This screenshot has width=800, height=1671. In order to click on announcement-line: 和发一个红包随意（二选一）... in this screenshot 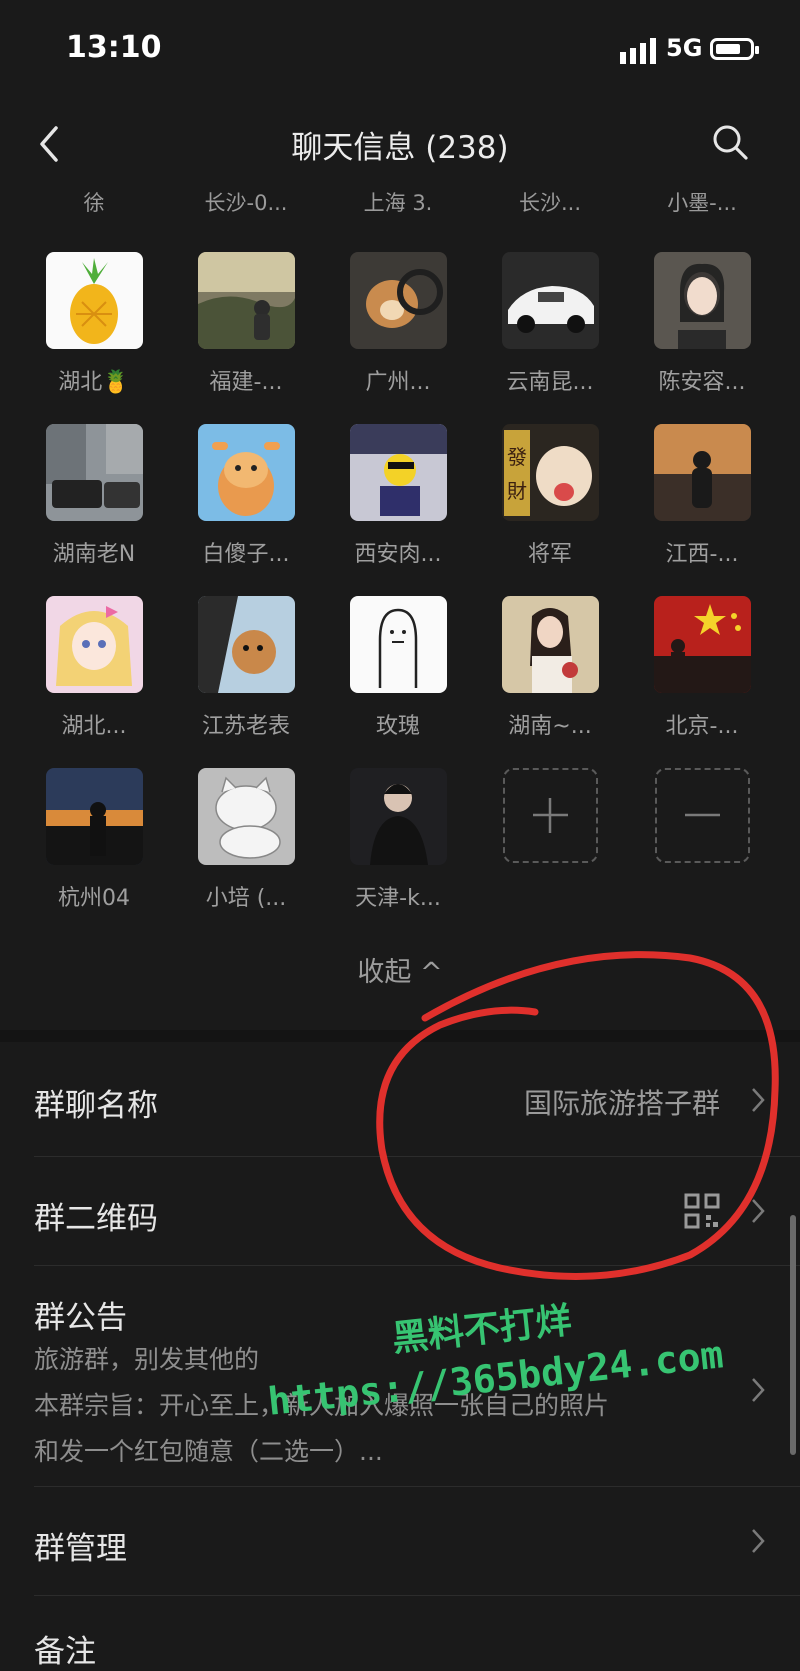, I will do `click(208, 1451)`.